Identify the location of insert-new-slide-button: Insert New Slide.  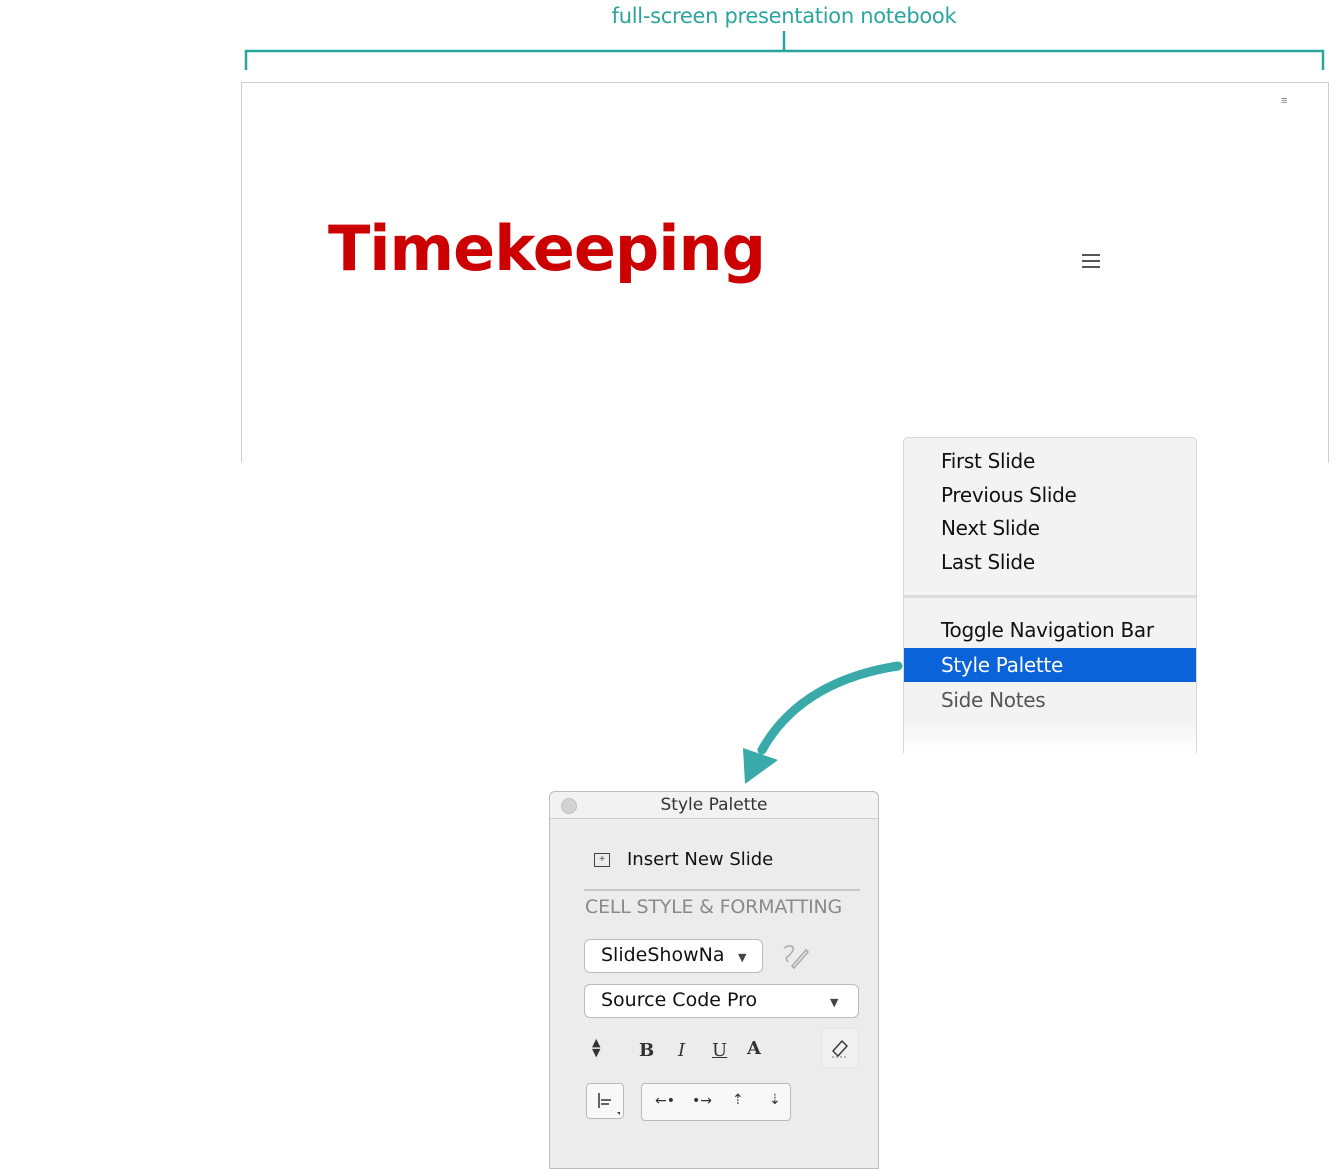
(700, 859).